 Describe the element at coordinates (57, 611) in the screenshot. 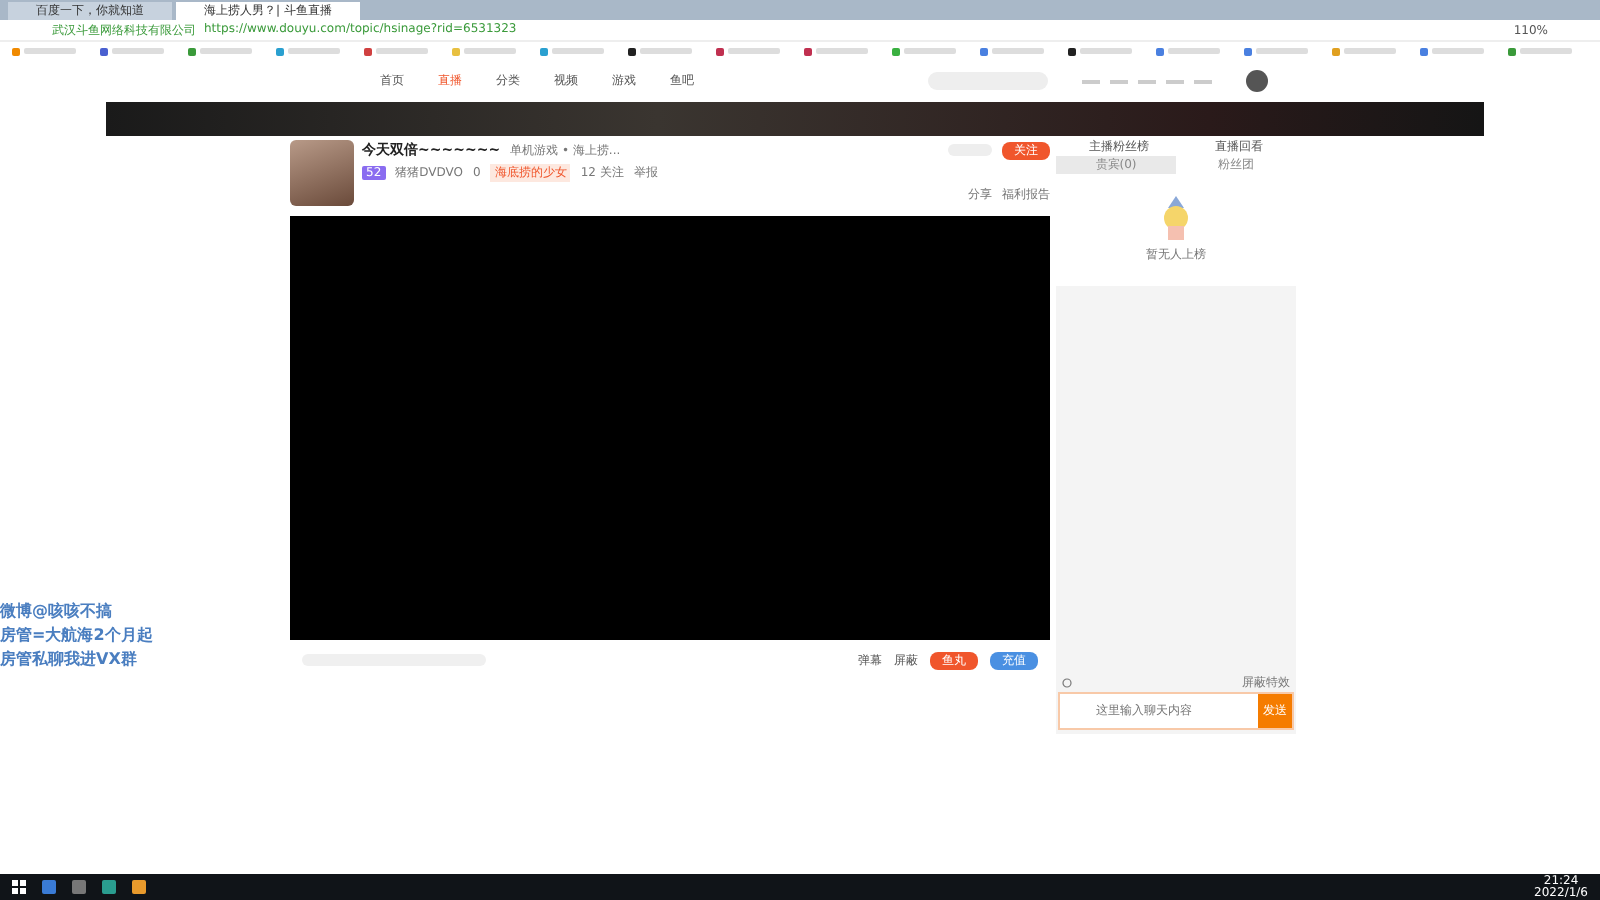

I see `overlay-text: 微博@咳咳不搞` at that location.